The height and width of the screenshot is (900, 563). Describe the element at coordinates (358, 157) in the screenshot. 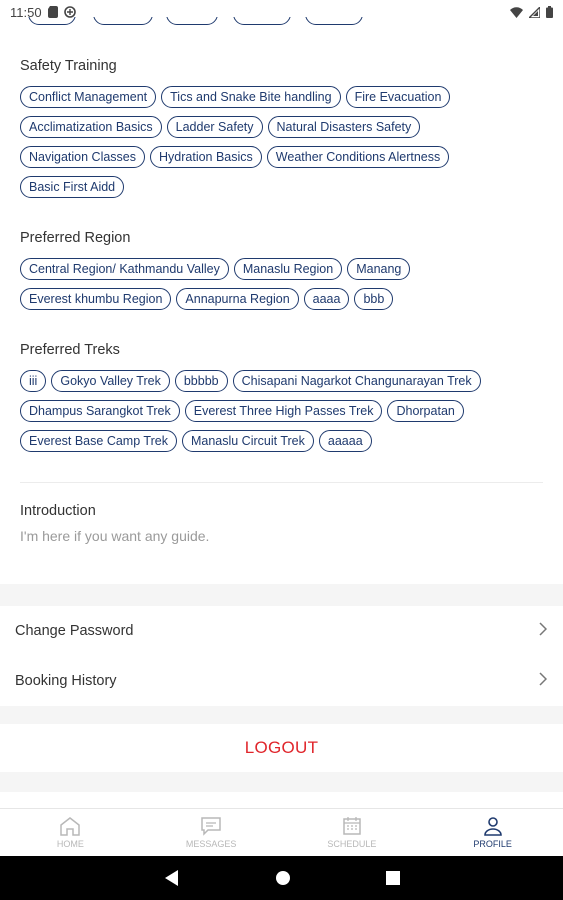

I see `chip: Weather Conditions Alertness` at that location.